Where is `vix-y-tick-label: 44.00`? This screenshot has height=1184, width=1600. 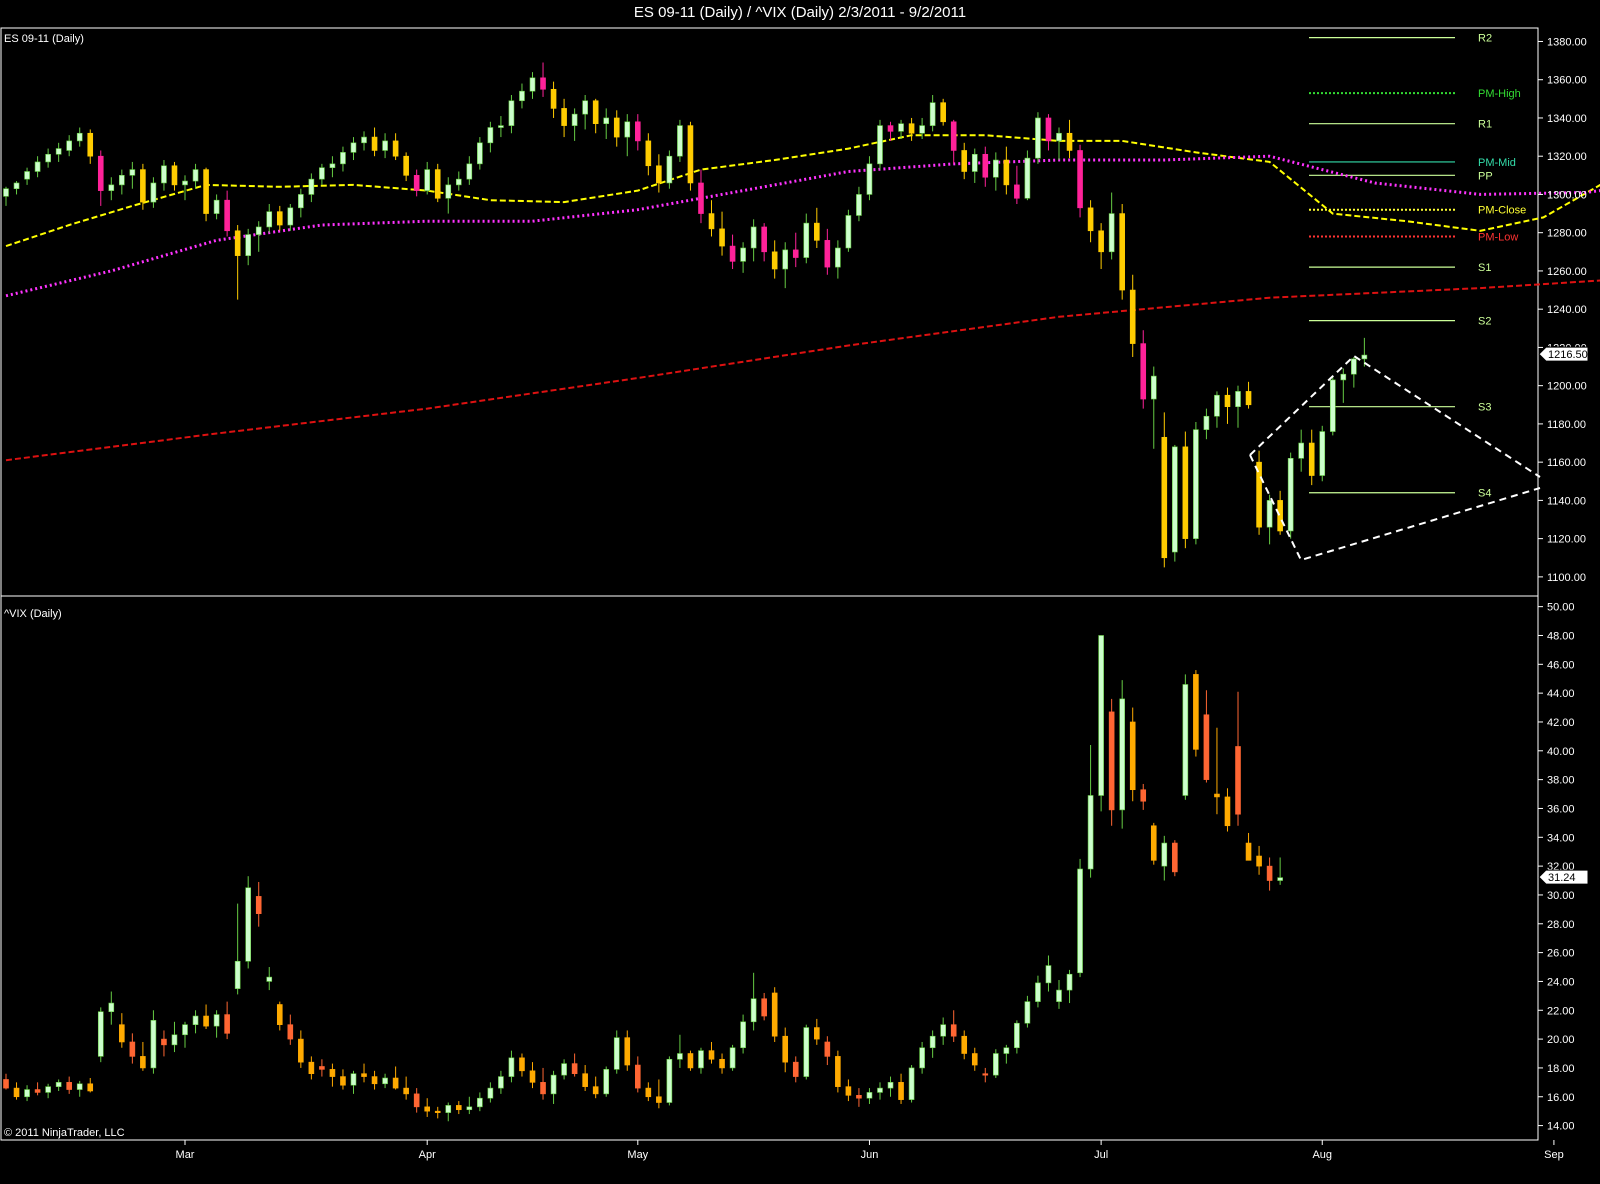
vix-y-tick-label: 44.00 is located at coordinates (1561, 694).